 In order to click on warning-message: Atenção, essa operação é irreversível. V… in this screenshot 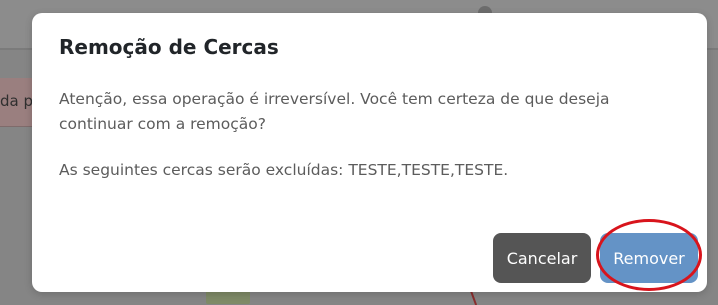, I will do `click(334, 111)`.